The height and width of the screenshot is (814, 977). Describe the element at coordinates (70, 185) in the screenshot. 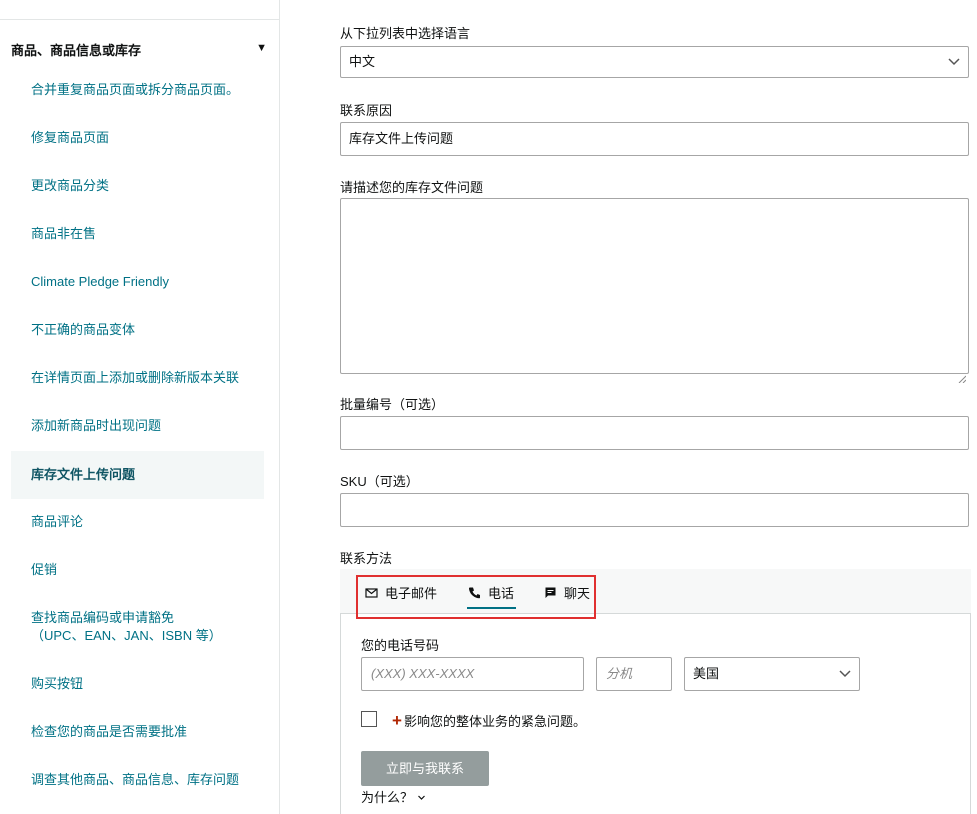

I see `sidebar-item-label: 更改商品分类` at that location.